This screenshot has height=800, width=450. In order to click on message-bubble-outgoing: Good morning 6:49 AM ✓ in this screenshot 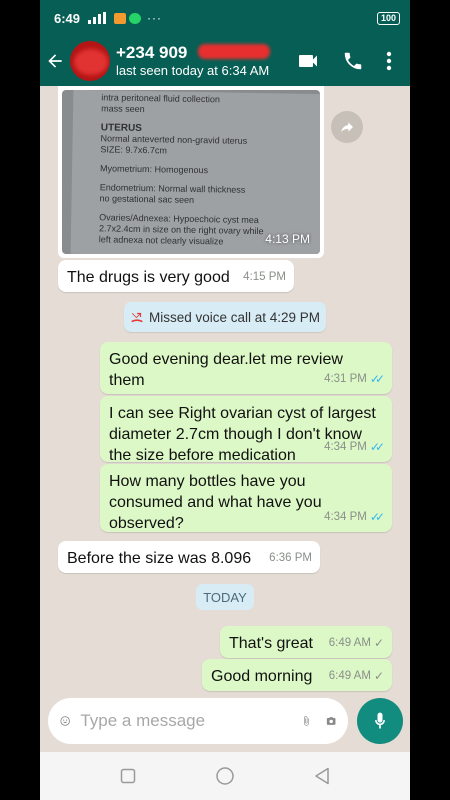, I will do `click(297, 675)`.